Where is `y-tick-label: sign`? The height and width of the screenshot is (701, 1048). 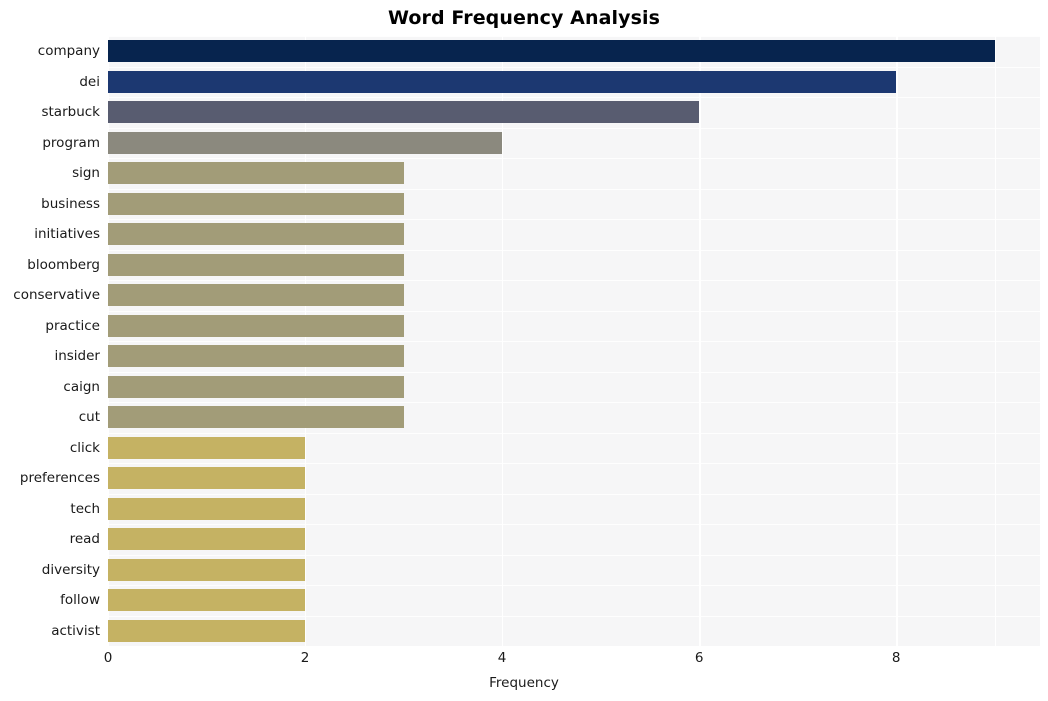 y-tick-label: sign is located at coordinates (86, 173).